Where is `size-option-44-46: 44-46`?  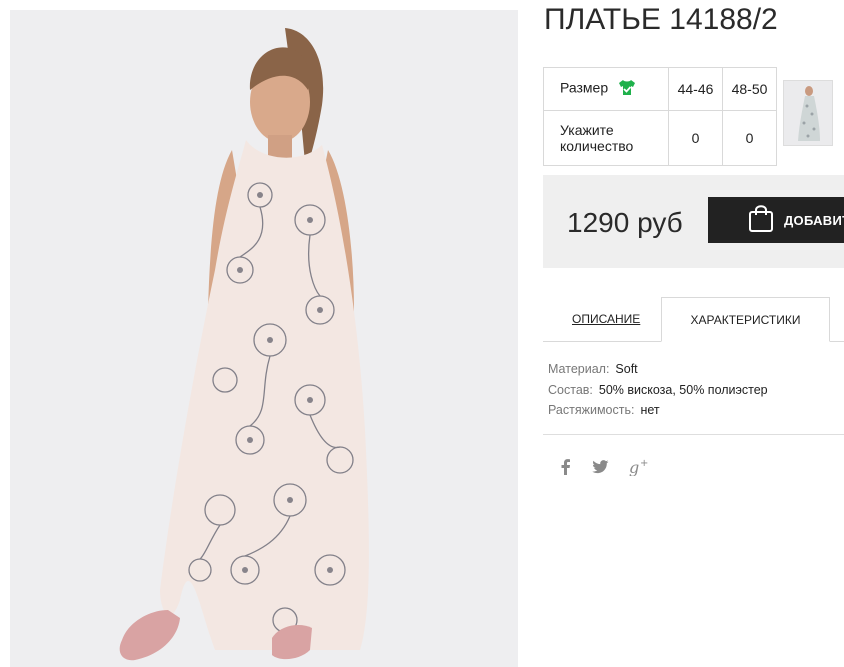 size-option-44-46: 44-46 is located at coordinates (695, 89).